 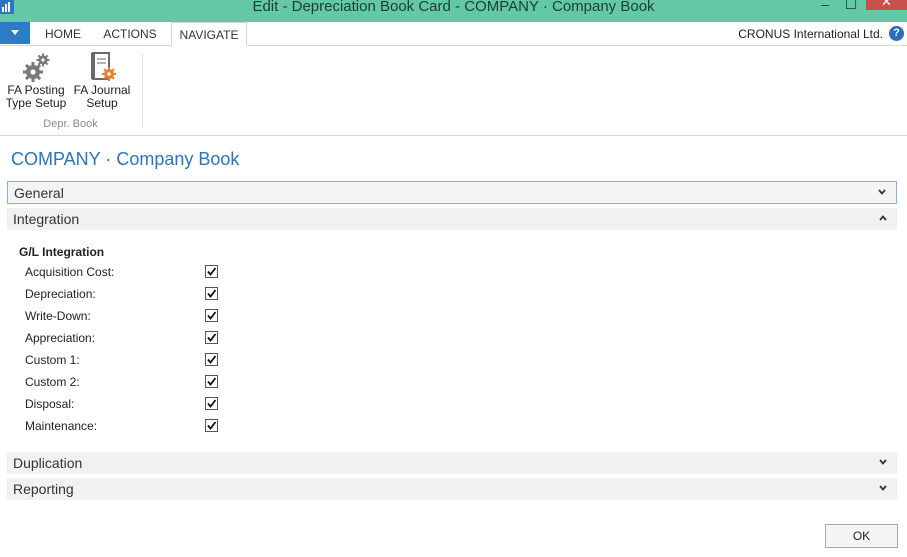 I want to click on disposal-label: Disposal:, so click(x=50, y=404).